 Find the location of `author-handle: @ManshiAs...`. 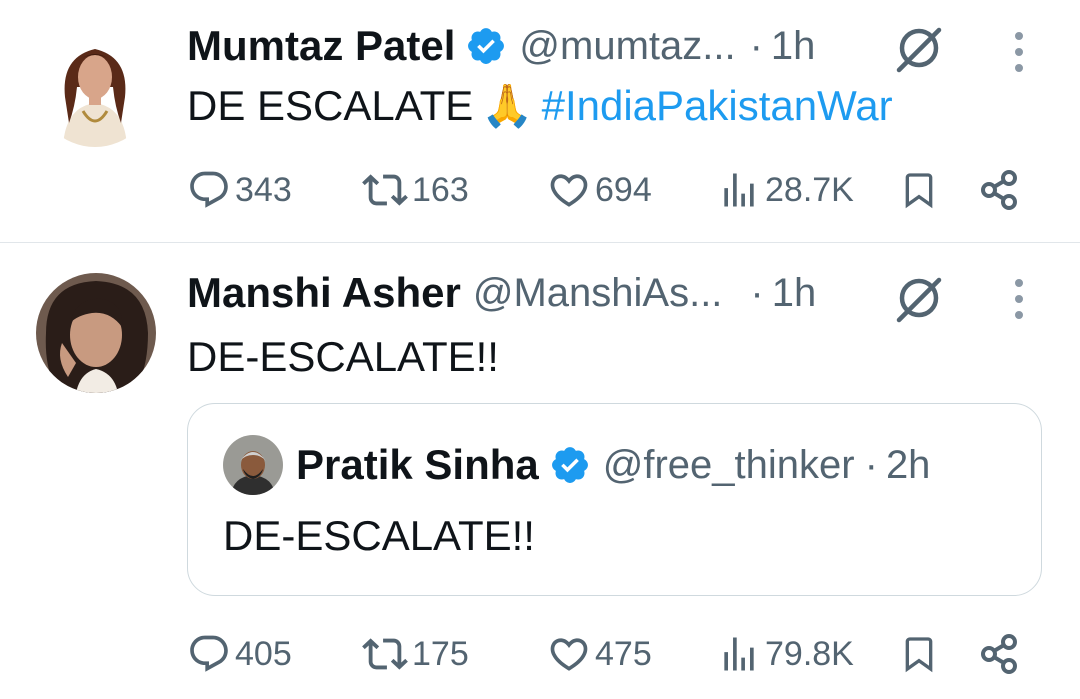

author-handle: @ManshiAs... is located at coordinates (598, 293).